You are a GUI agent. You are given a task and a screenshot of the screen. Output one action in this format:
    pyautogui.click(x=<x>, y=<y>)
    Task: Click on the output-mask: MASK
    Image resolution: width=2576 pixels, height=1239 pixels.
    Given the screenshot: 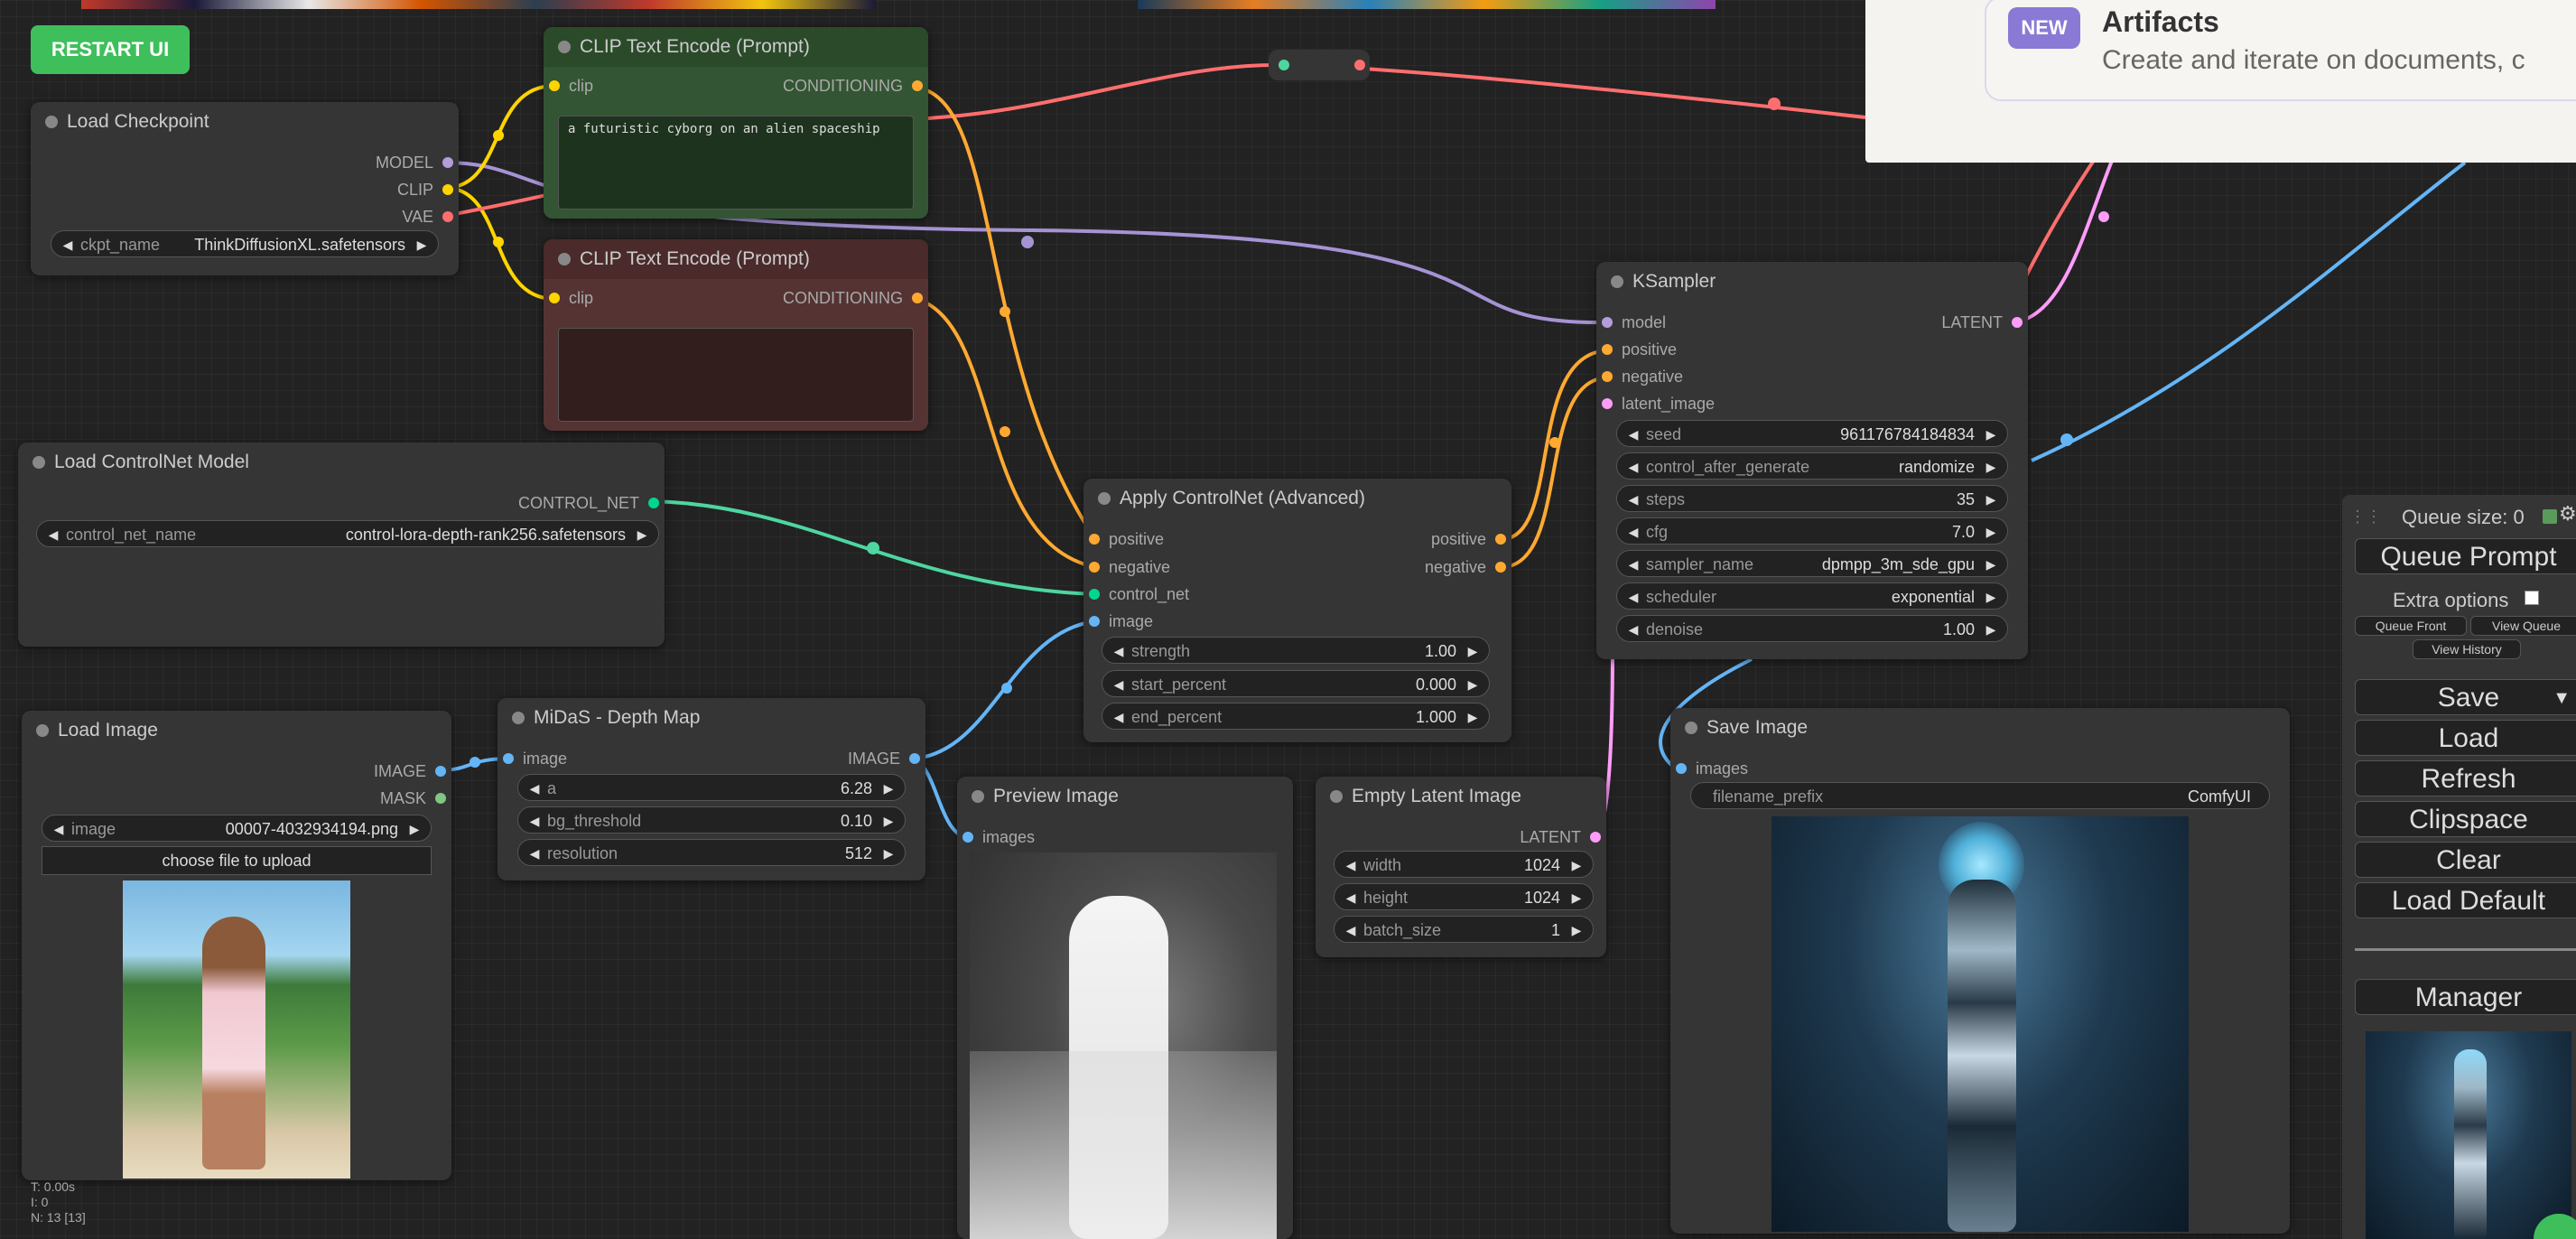 What is the action you would take?
    pyautogui.click(x=379, y=798)
    